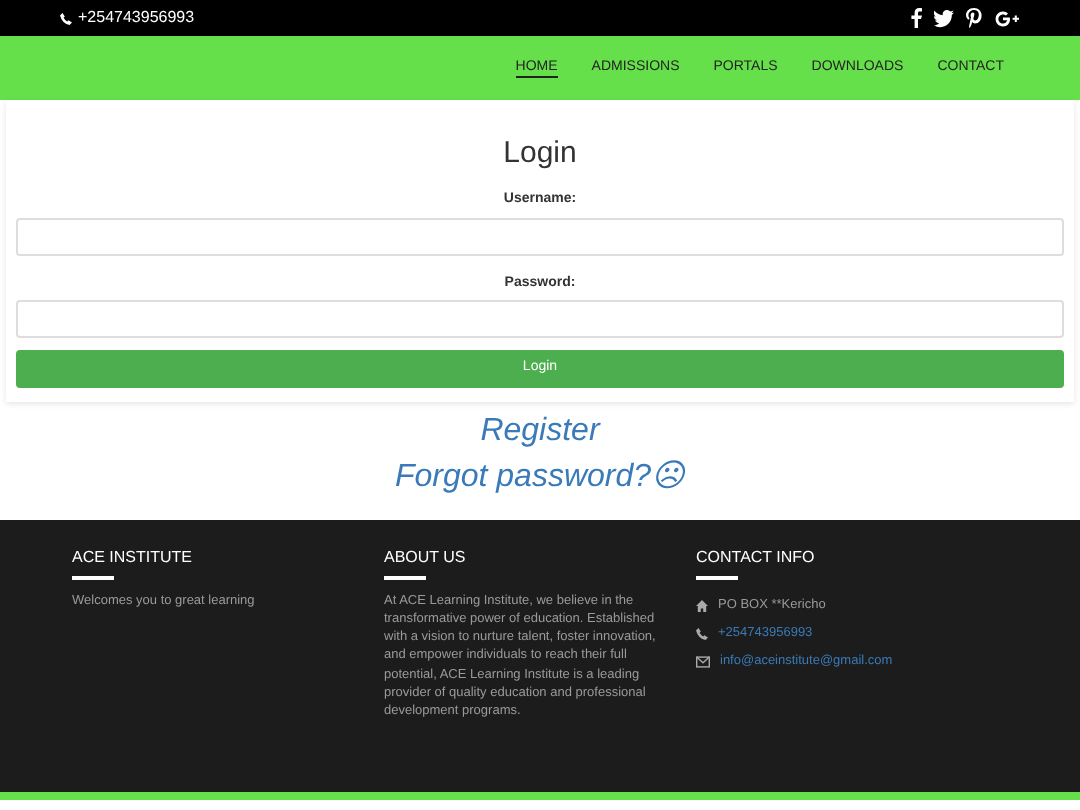  Describe the element at coordinates (133, 558) in the screenshot. I see `footer-heading: ACE INSTITUTE` at that location.